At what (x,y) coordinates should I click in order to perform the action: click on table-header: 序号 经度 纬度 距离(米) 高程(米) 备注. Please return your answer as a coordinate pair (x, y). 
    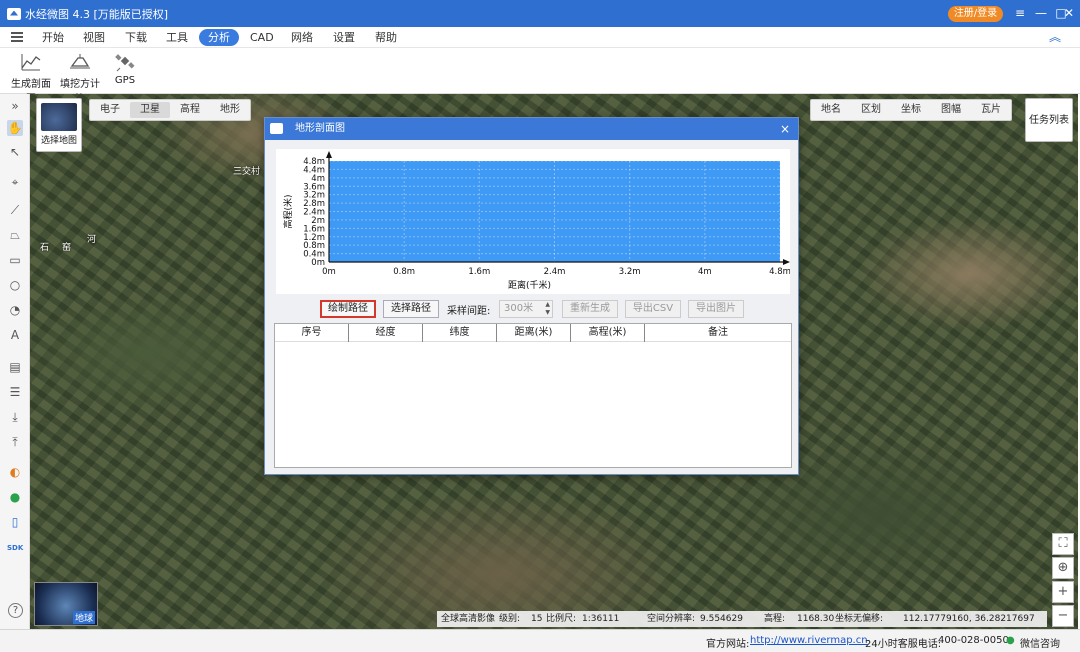
    Looking at the image, I should click on (533, 333).